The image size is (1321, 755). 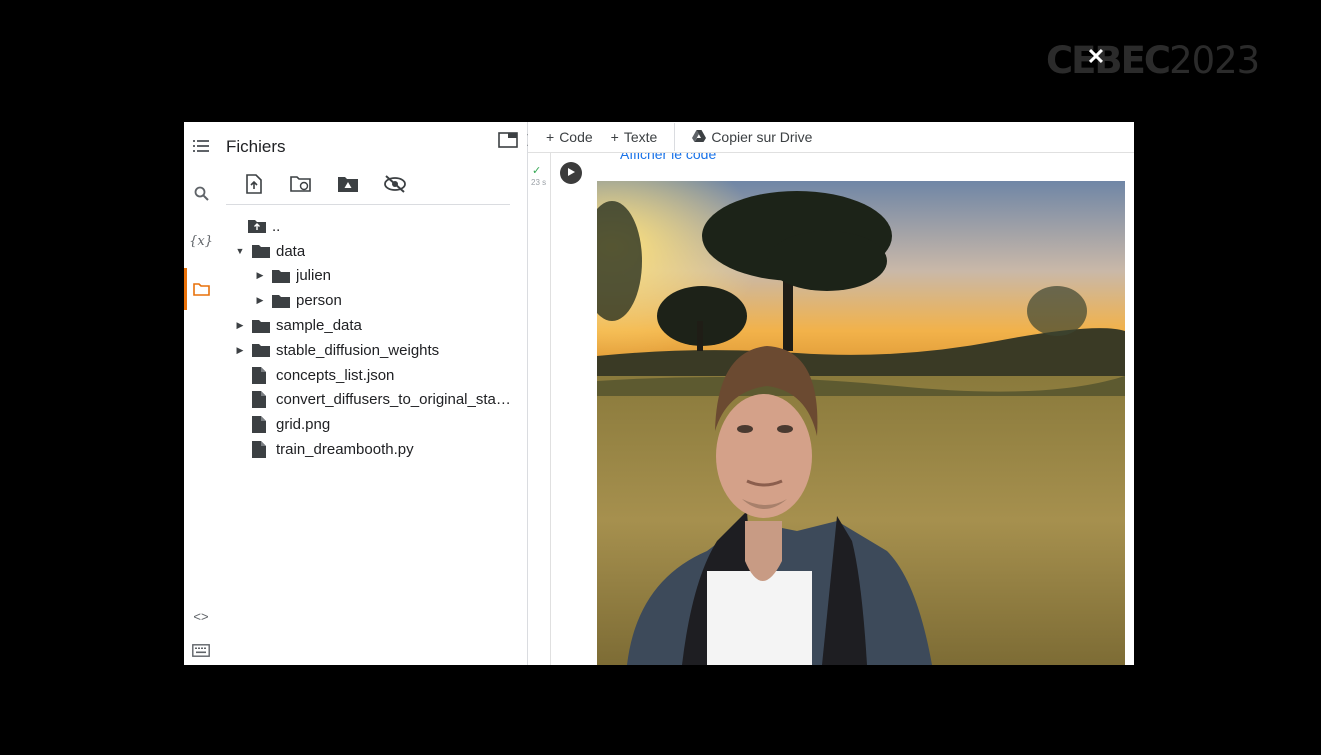 What do you see at coordinates (345, 450) in the screenshot?
I see `tree-item-label: train_dreambooth.py` at bounding box center [345, 450].